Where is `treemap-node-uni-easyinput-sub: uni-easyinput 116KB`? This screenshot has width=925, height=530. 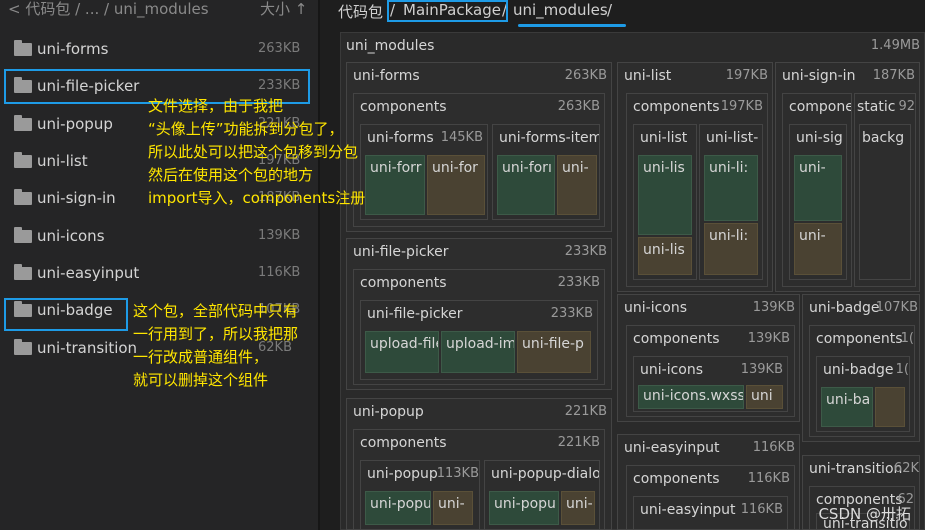 treemap-node-uni-easyinput-sub: uni-easyinput 116KB is located at coordinates (710, 512).